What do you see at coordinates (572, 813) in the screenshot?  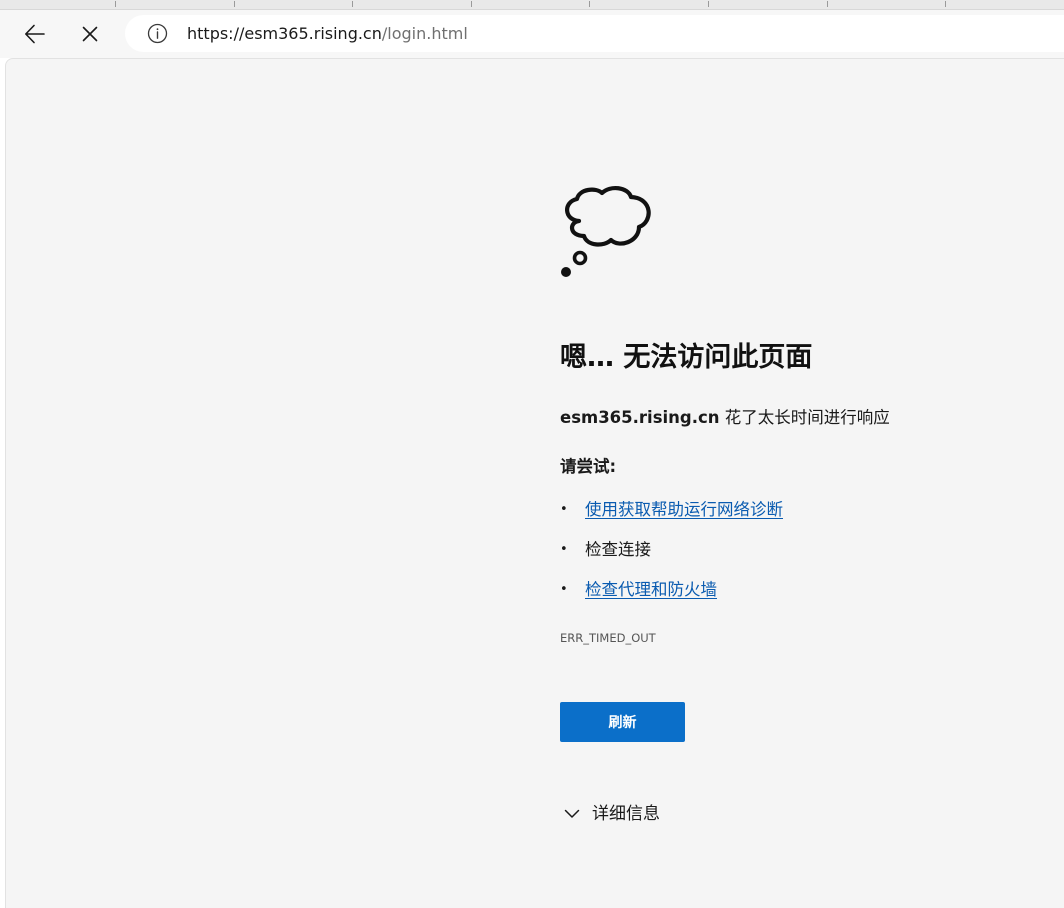 I see `chevron-down-icon` at bounding box center [572, 813].